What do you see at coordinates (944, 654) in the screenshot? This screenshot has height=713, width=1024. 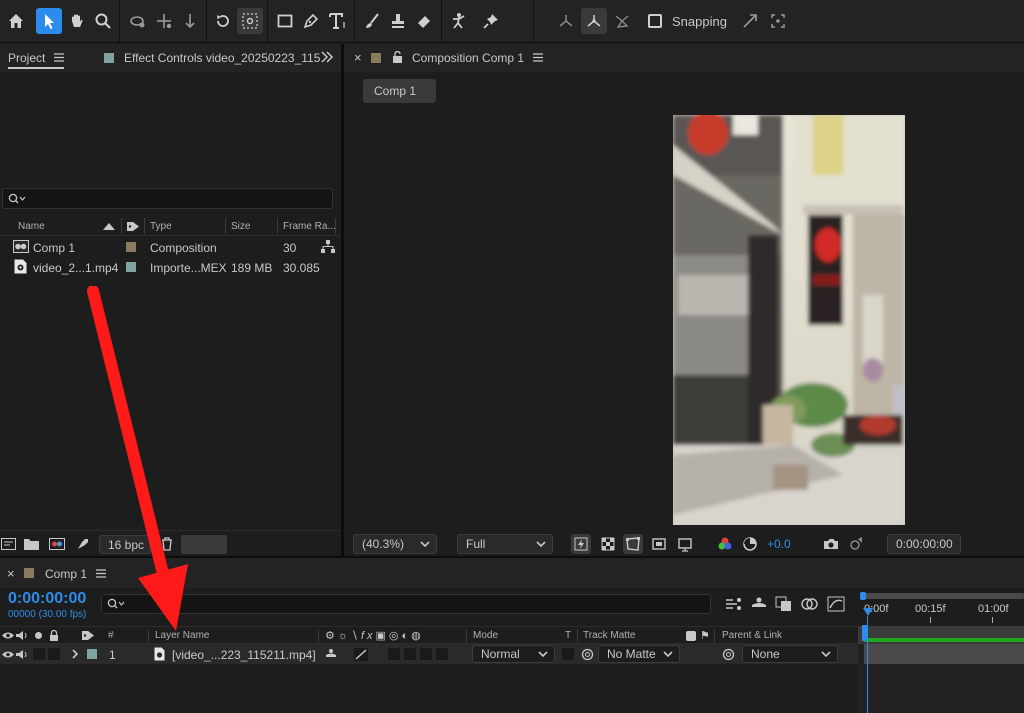 I see `layer-track-bar` at bounding box center [944, 654].